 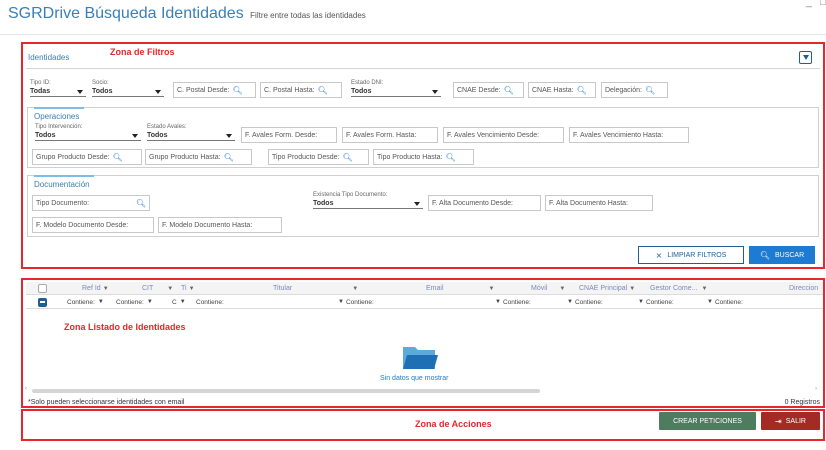 What do you see at coordinates (142, 52) in the screenshot?
I see `filters-zone-label: Zona de Filtros` at bounding box center [142, 52].